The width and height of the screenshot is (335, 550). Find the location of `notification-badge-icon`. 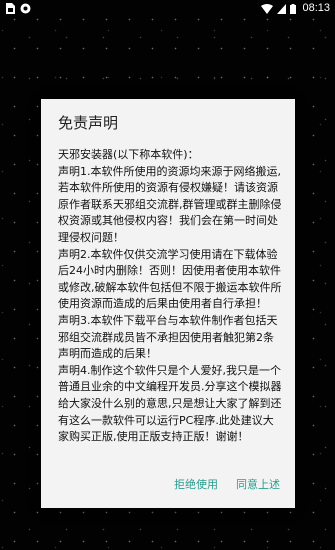

notification-badge-icon is located at coordinates (25, 8).